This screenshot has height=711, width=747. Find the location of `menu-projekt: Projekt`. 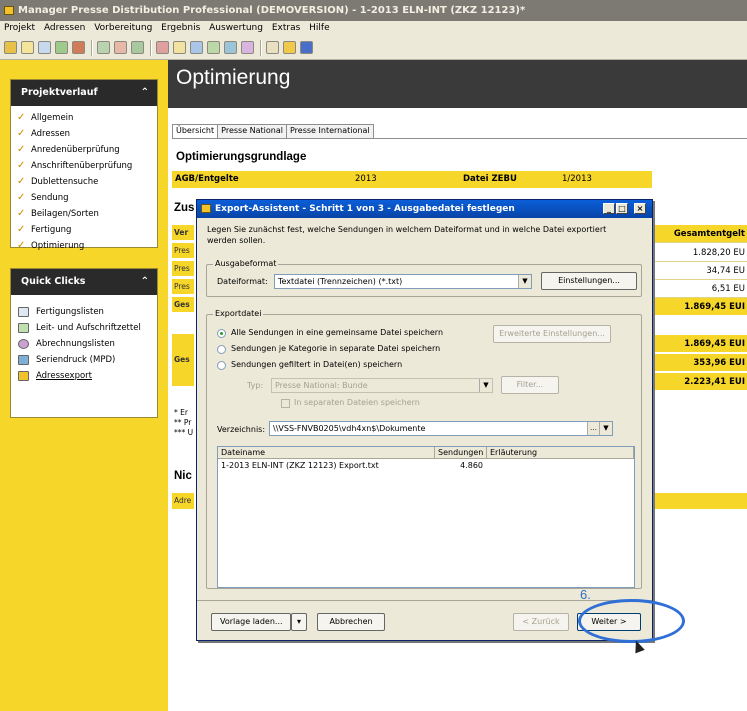

menu-projekt: Projekt is located at coordinates (19, 28).